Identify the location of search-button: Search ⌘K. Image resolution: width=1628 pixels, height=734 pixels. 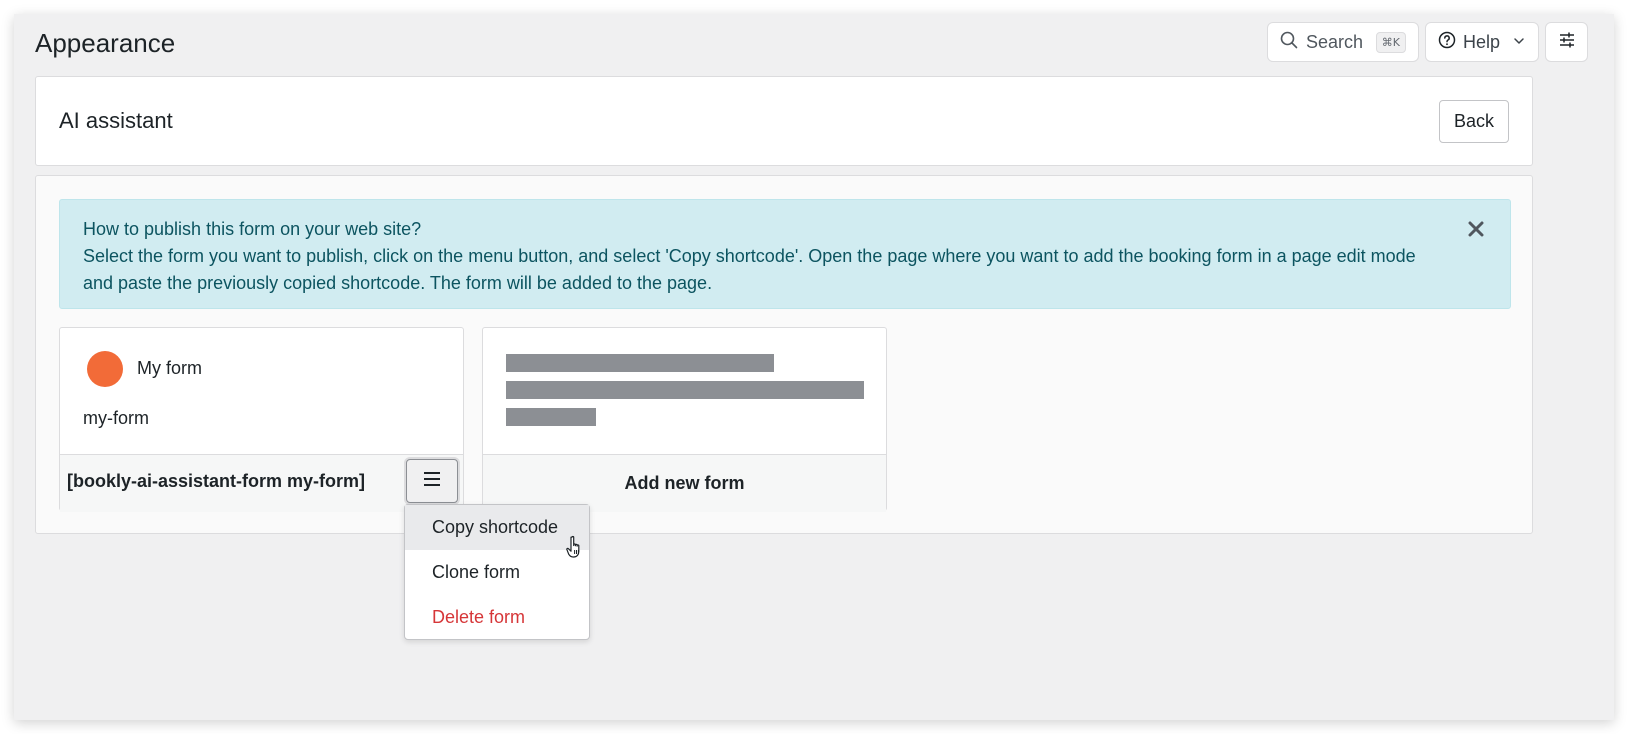
(1343, 42).